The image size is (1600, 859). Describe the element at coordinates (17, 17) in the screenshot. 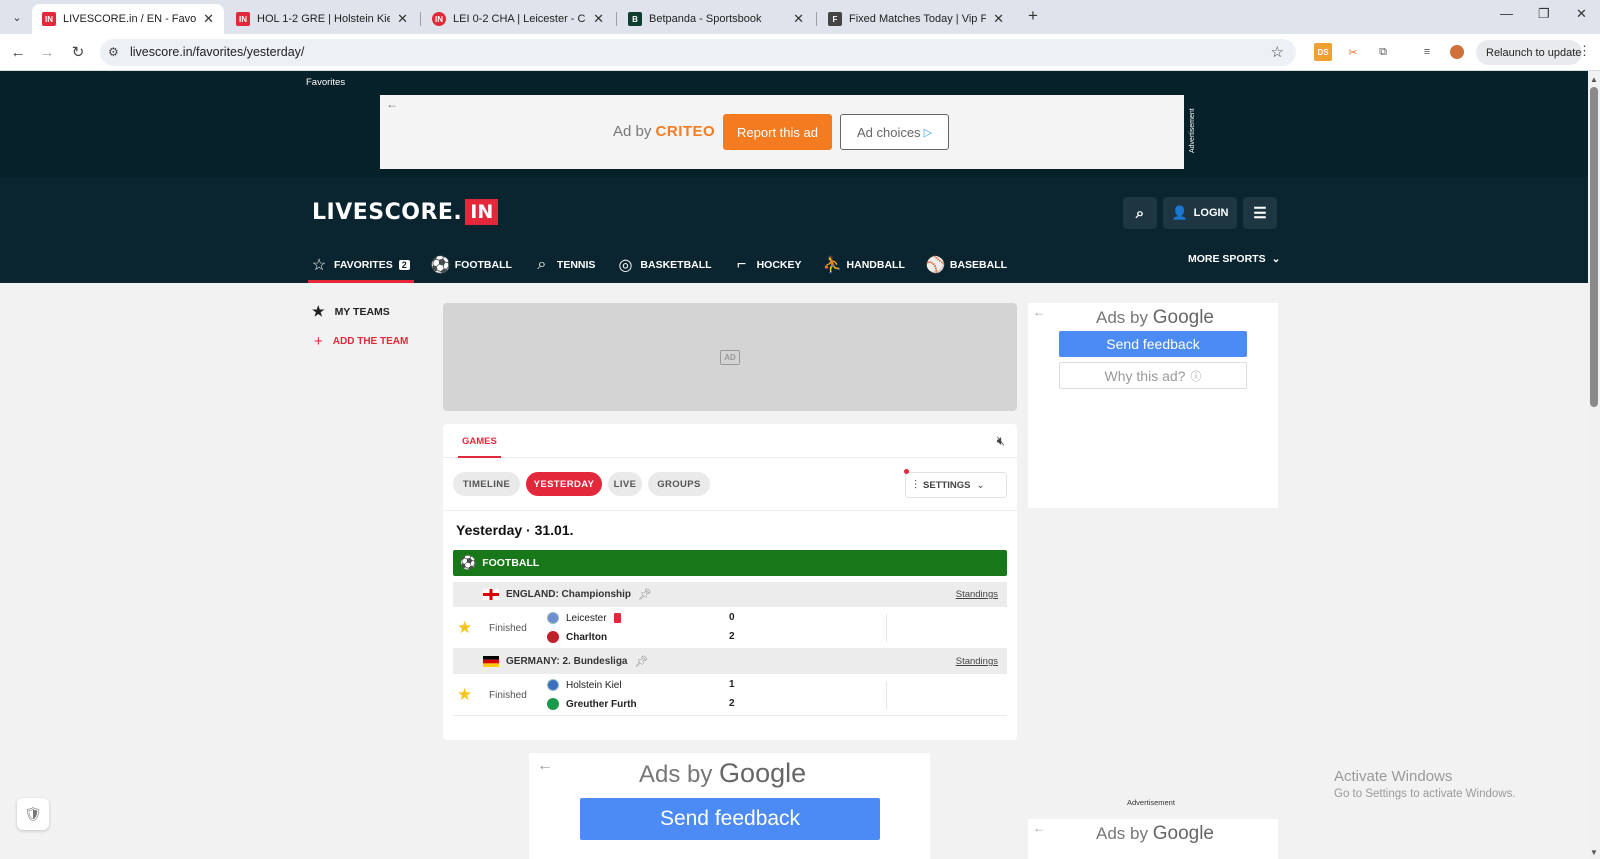

I see `tab-search-dropdown: ⌄` at that location.